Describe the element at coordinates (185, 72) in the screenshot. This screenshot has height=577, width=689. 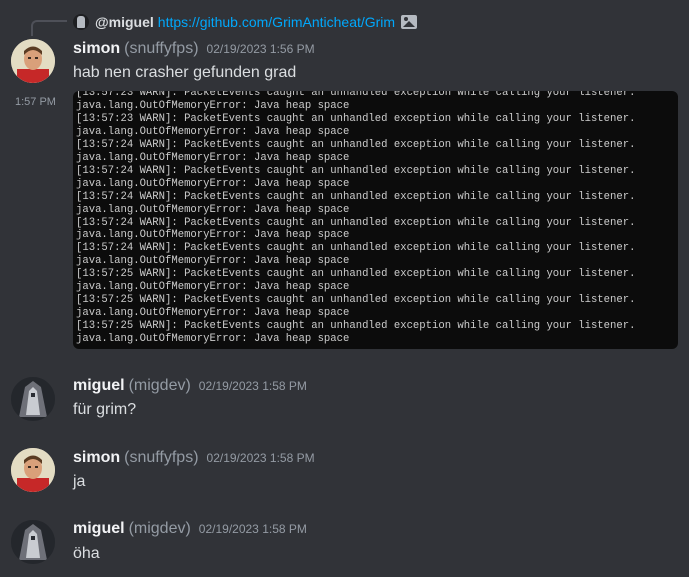
I see `message-text: hab nen crasher gefunden grad` at that location.